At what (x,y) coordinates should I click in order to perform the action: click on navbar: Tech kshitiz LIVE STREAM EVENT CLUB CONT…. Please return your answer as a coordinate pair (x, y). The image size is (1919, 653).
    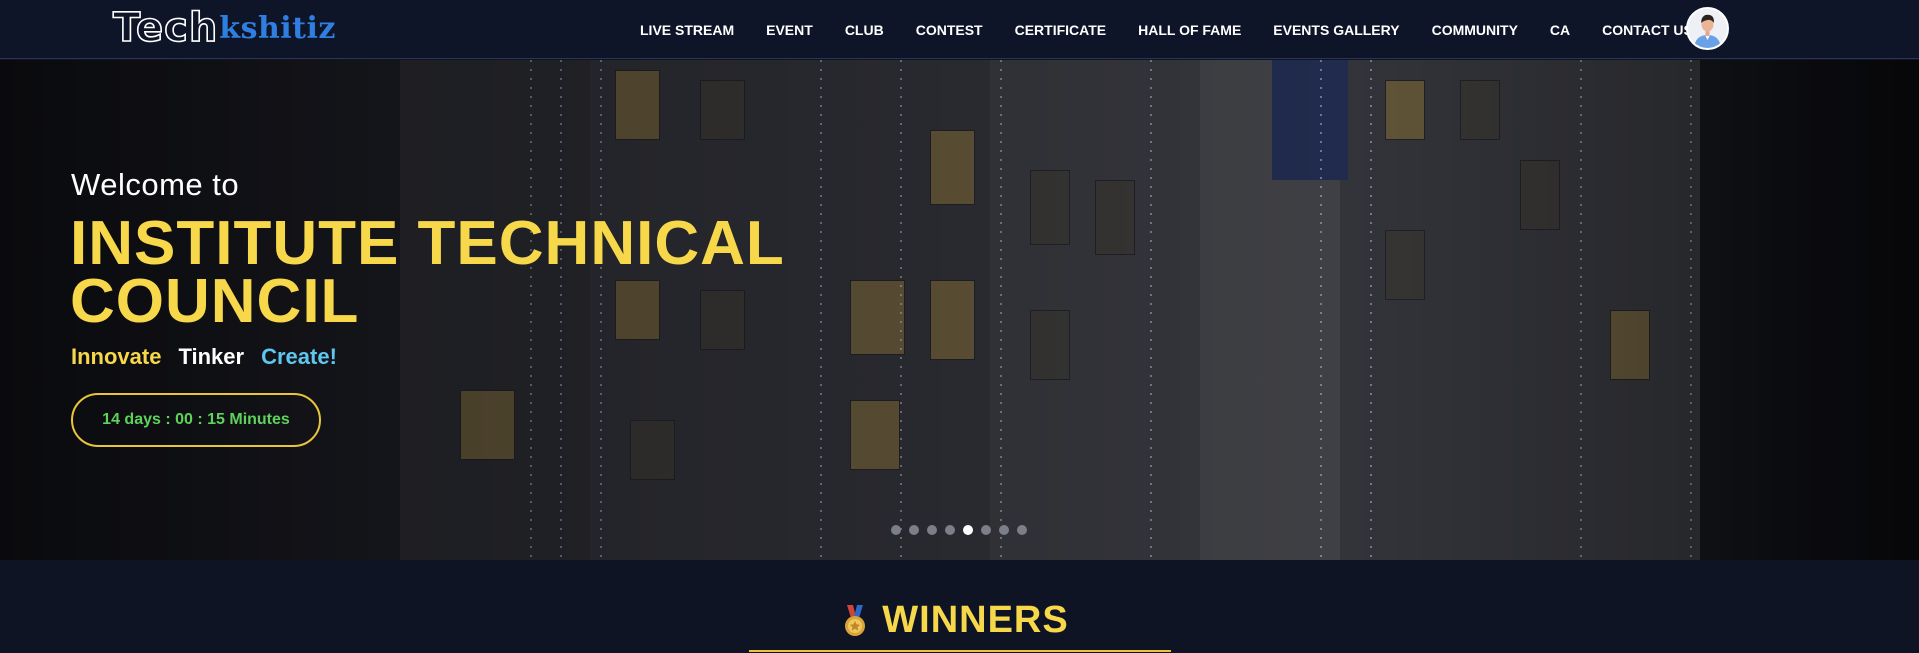
    Looking at the image, I should click on (959, 29).